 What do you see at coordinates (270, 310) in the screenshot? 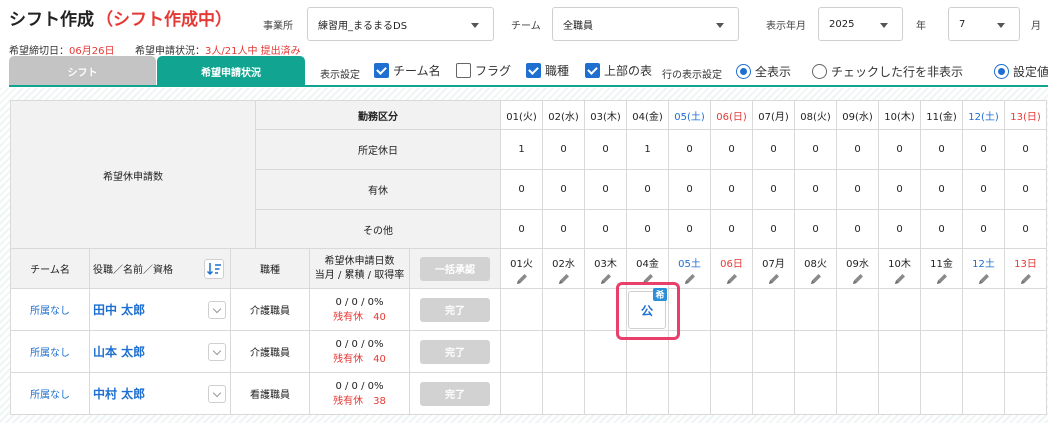
I see `staff-job-type: 介護職員` at bounding box center [270, 310].